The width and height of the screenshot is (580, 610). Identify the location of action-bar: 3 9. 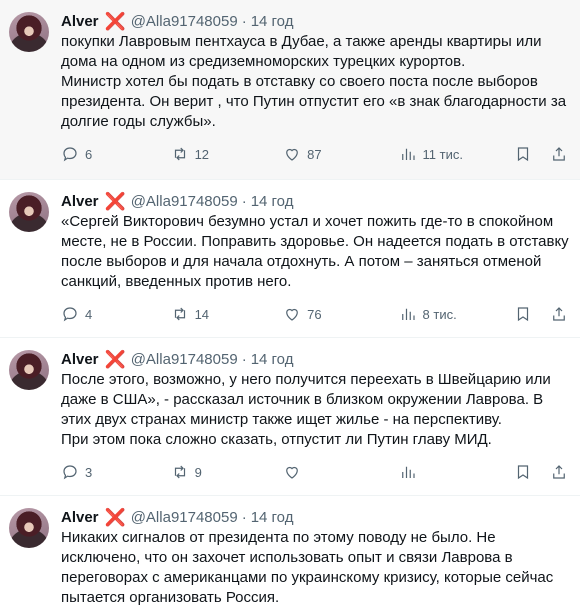
(314, 472).